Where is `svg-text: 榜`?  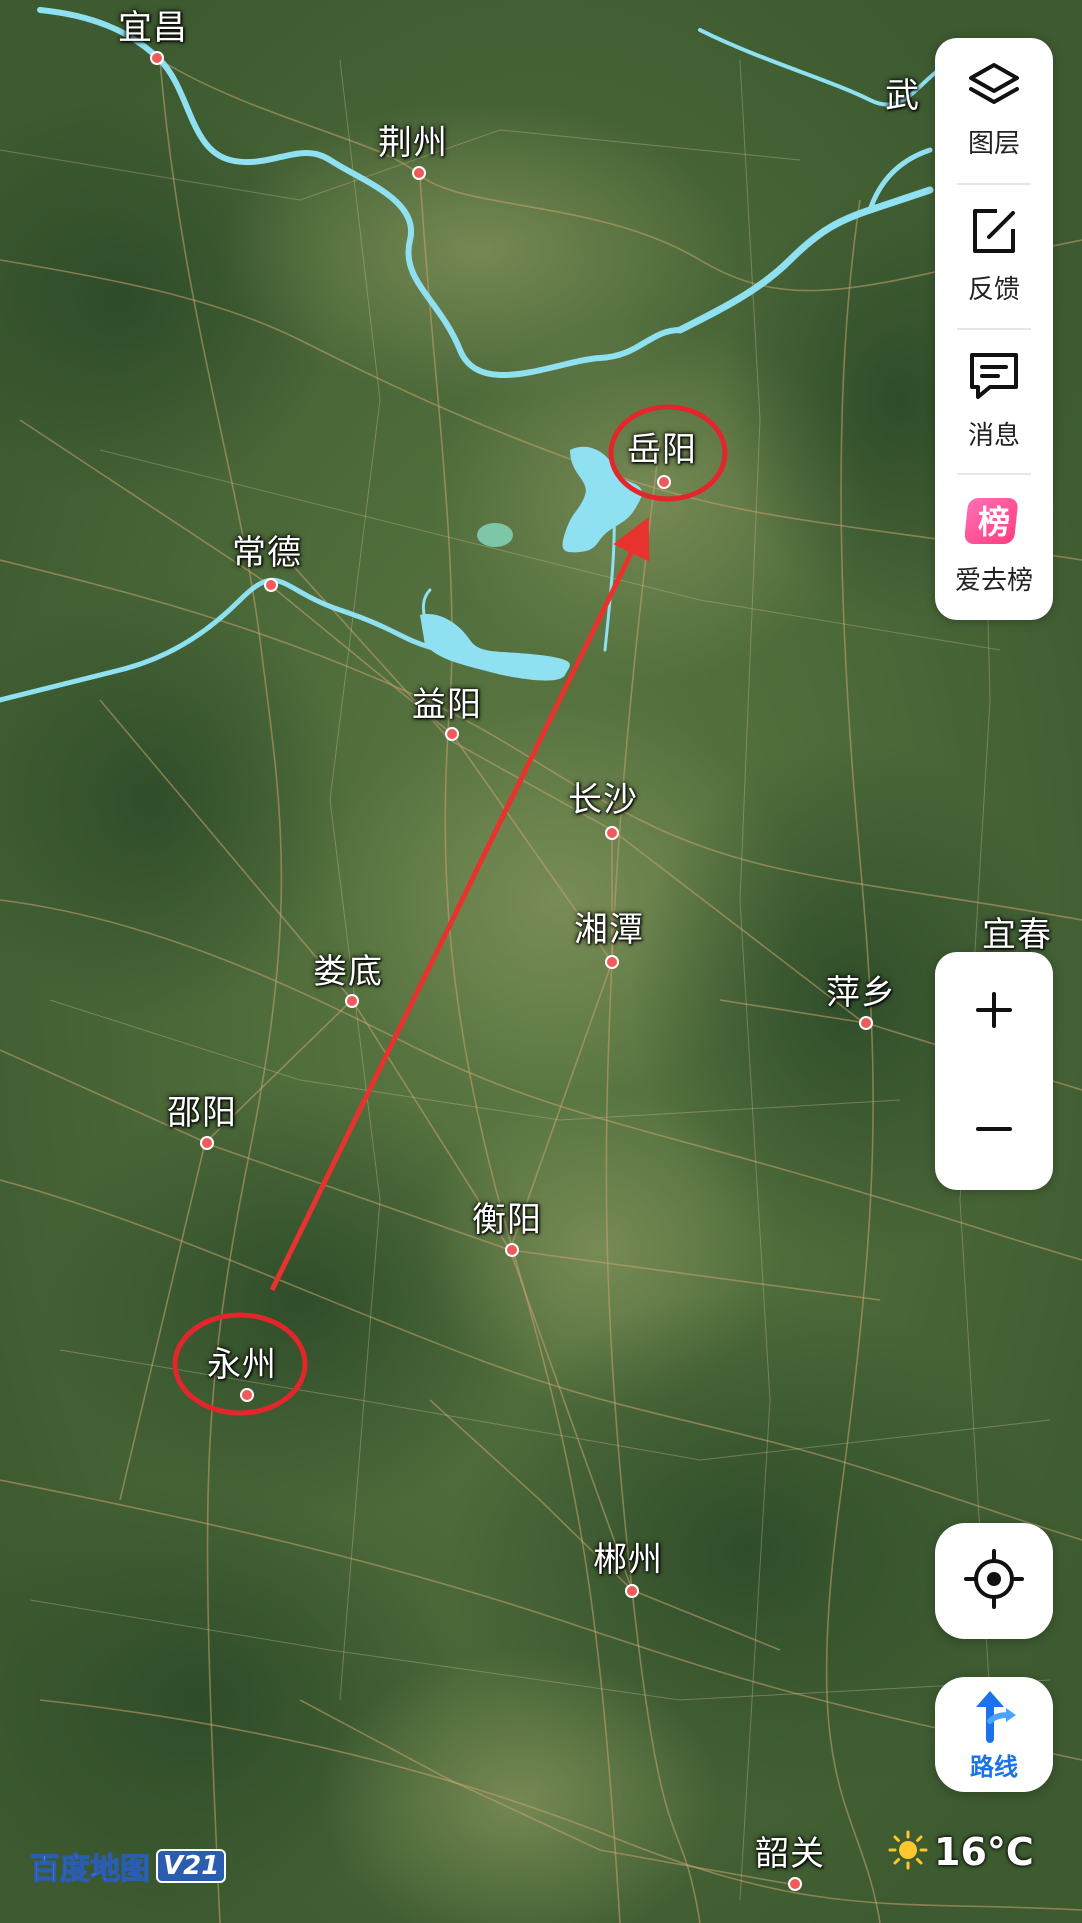 svg-text: 榜 is located at coordinates (994, 522).